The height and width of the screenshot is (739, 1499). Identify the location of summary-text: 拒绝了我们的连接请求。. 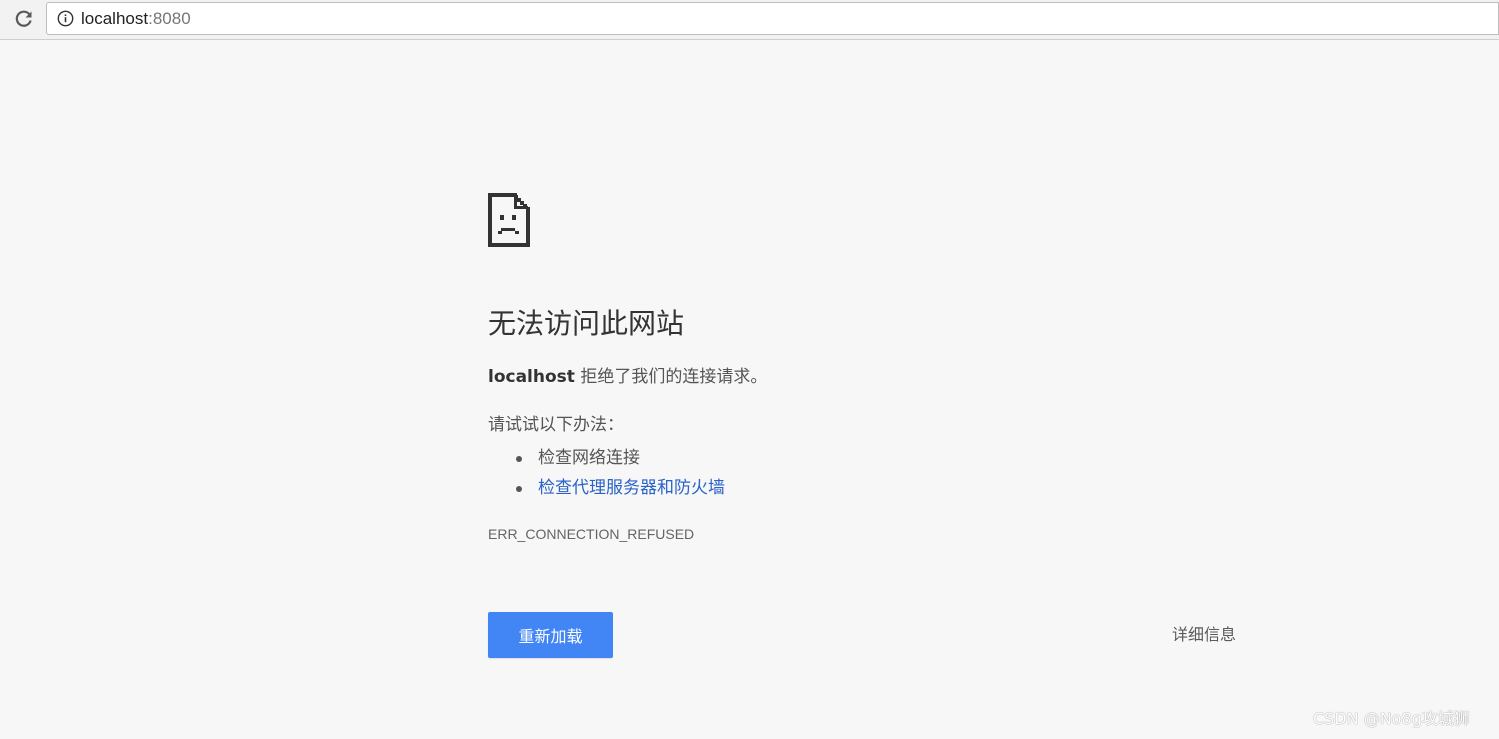
(671, 377).